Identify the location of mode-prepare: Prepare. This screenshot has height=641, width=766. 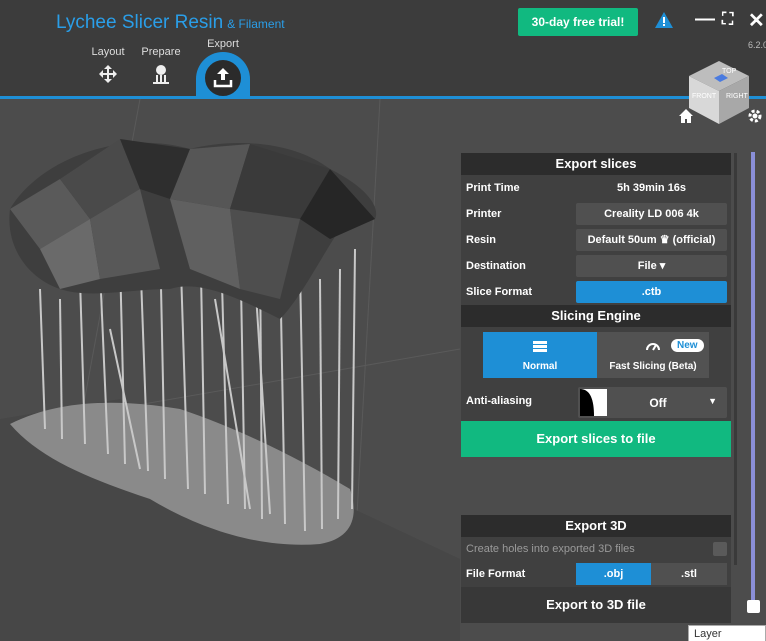
(161, 66).